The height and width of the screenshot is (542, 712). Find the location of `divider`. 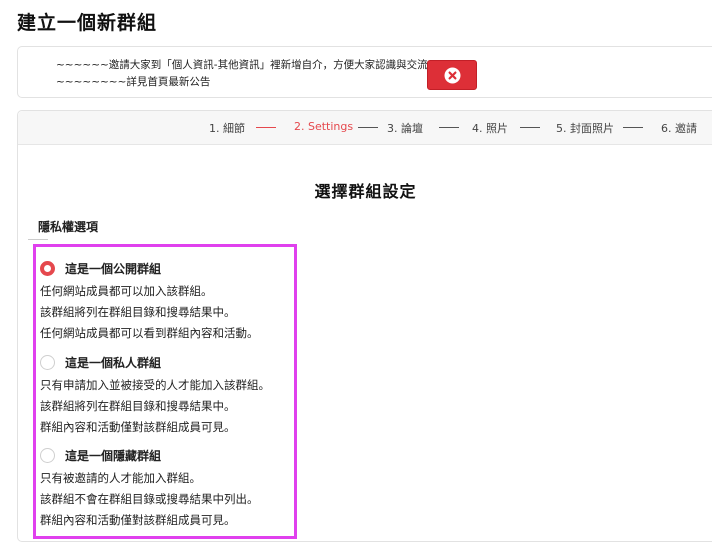

divider is located at coordinates (38, 239).